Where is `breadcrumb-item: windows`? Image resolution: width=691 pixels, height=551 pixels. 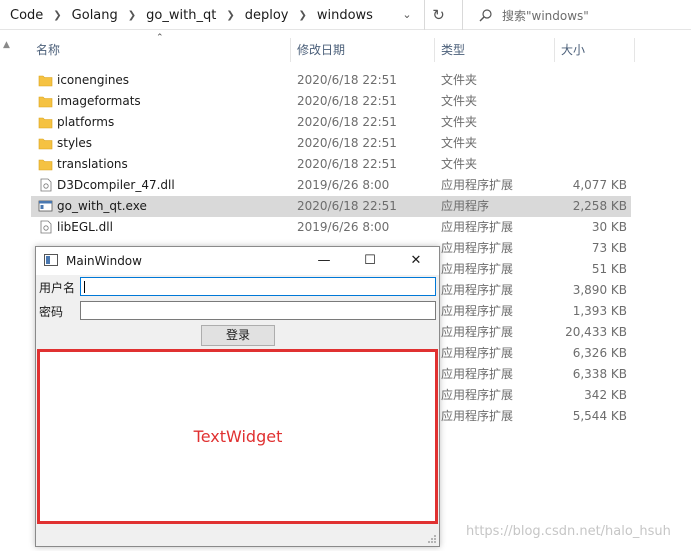
breadcrumb-item: windows is located at coordinates (345, 15).